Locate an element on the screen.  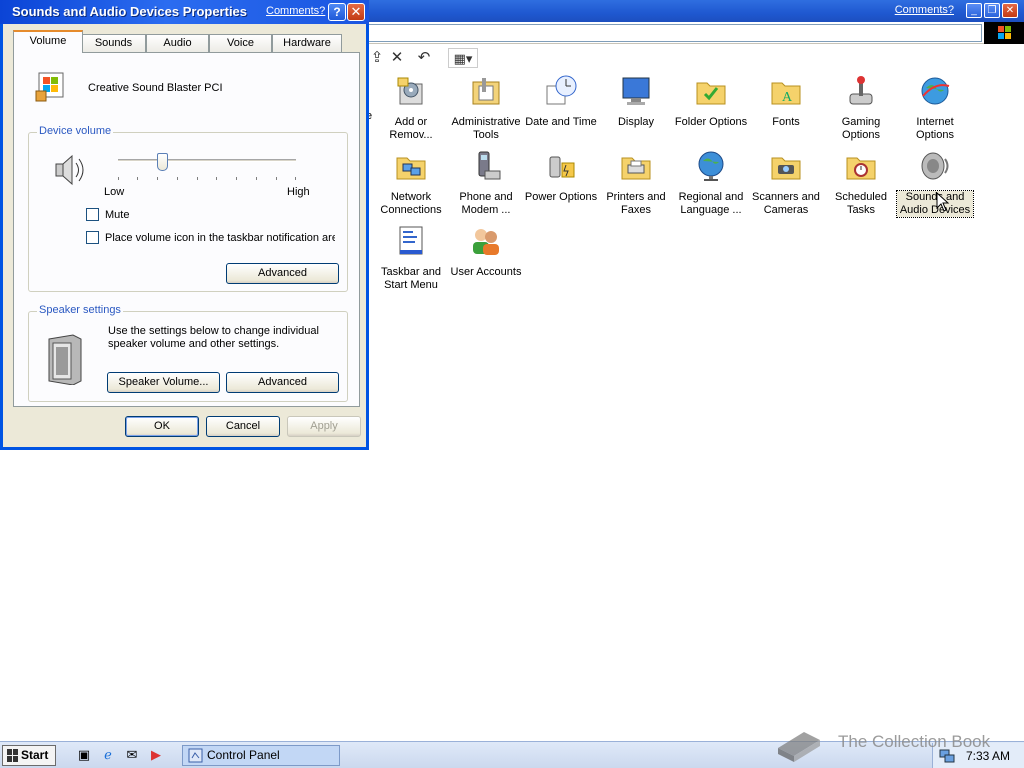
volume-slider-thumb is located at coordinates (162, 162).